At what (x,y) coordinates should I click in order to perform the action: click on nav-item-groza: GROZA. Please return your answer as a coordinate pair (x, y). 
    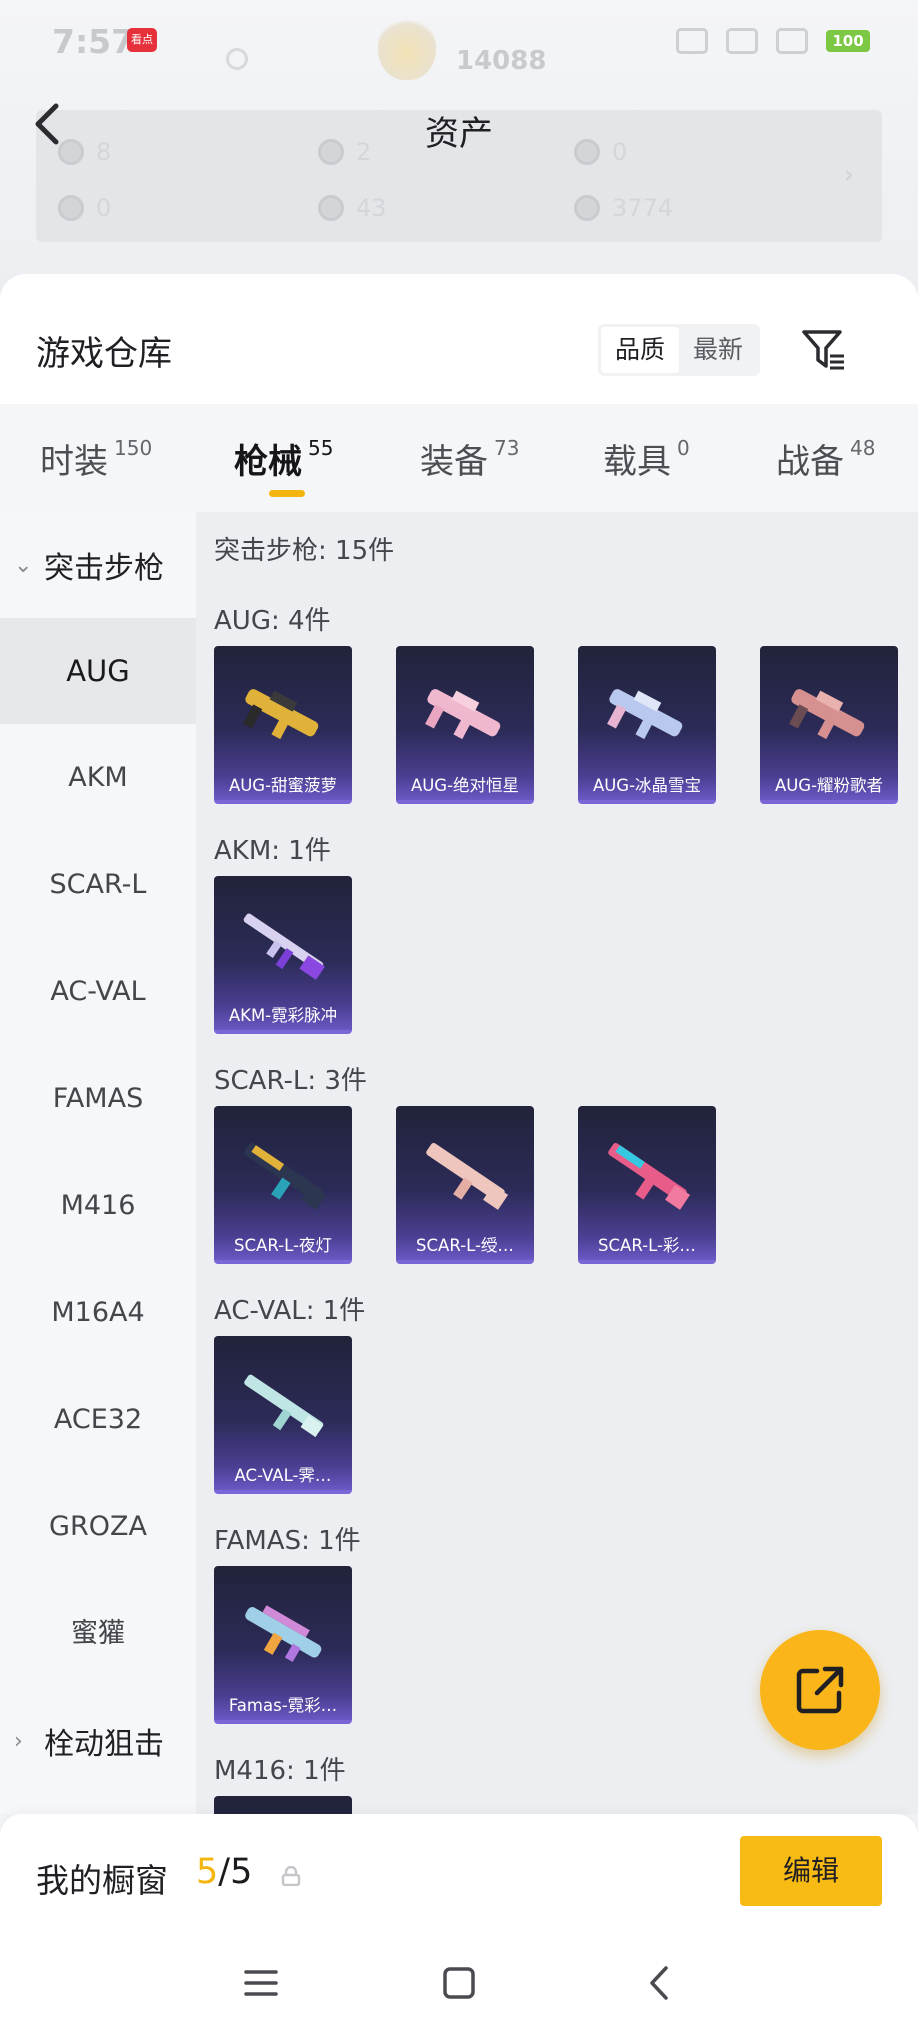
    Looking at the image, I should click on (98, 1527).